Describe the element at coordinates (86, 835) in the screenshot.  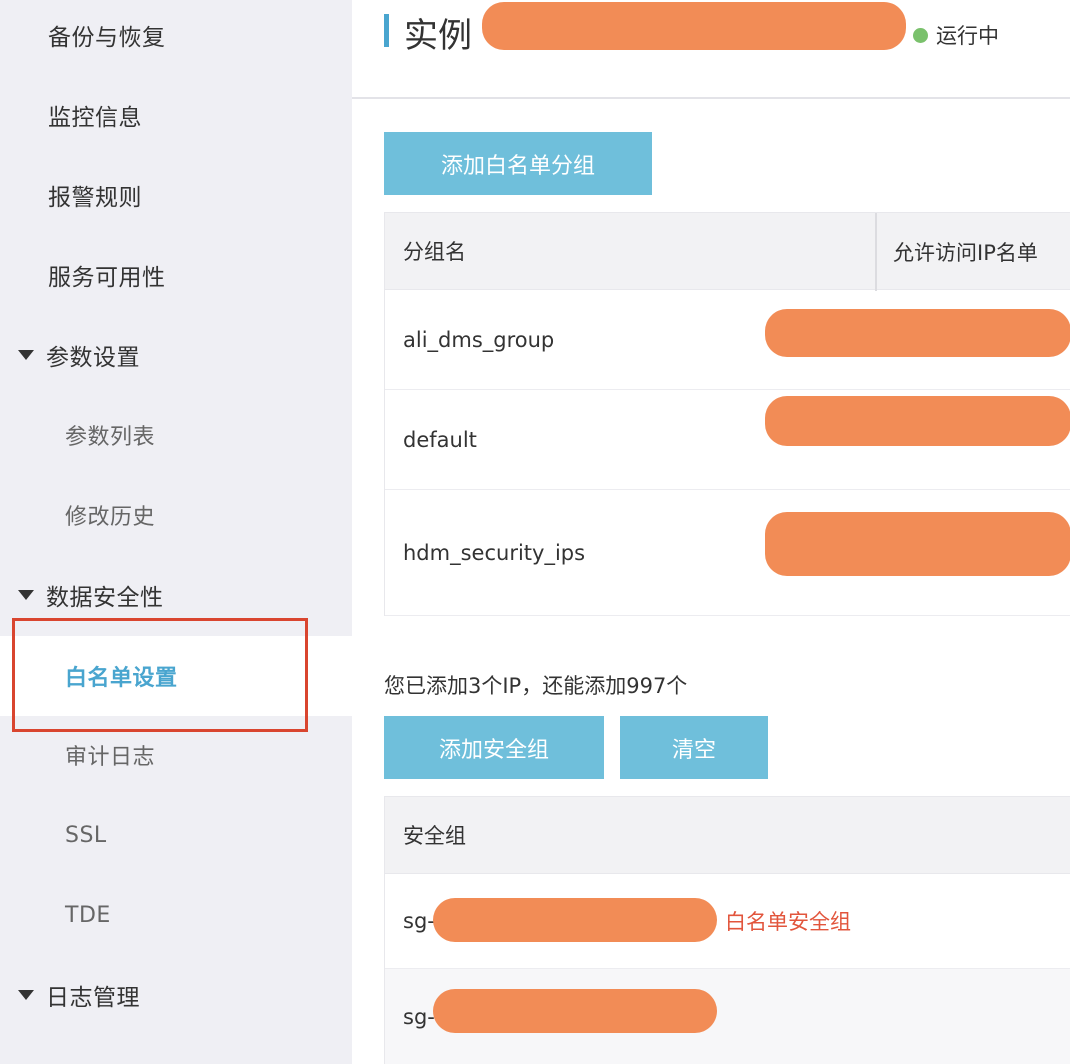
I see `sidebar-item-label: SSL` at that location.